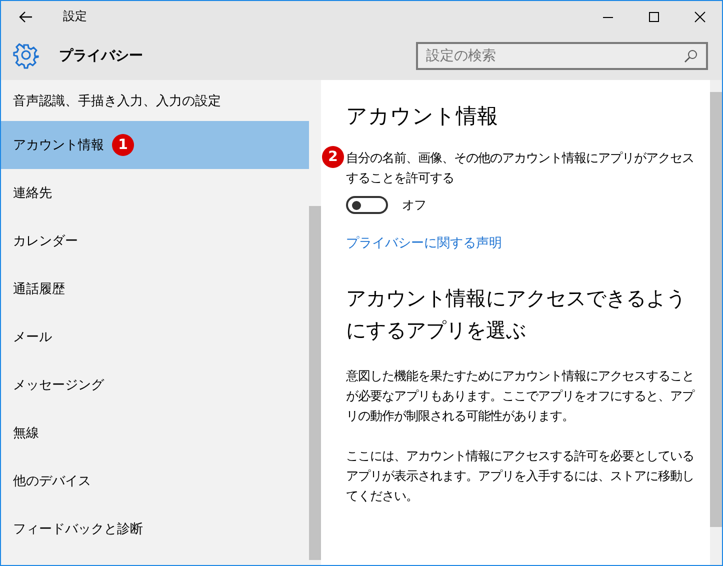 This screenshot has height=566, width=723. Describe the element at coordinates (155, 433) in the screenshot. I see `sidebar-item: 無線` at that location.